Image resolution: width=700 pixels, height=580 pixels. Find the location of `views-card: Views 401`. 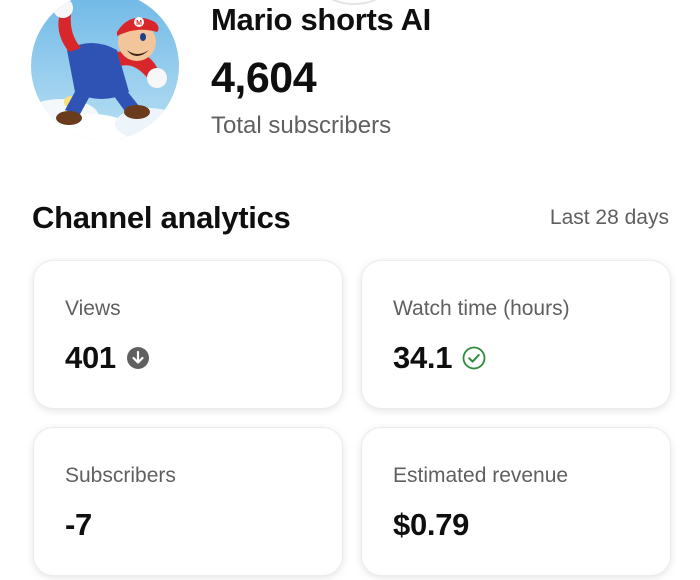

views-card: Views 401 is located at coordinates (188, 334).